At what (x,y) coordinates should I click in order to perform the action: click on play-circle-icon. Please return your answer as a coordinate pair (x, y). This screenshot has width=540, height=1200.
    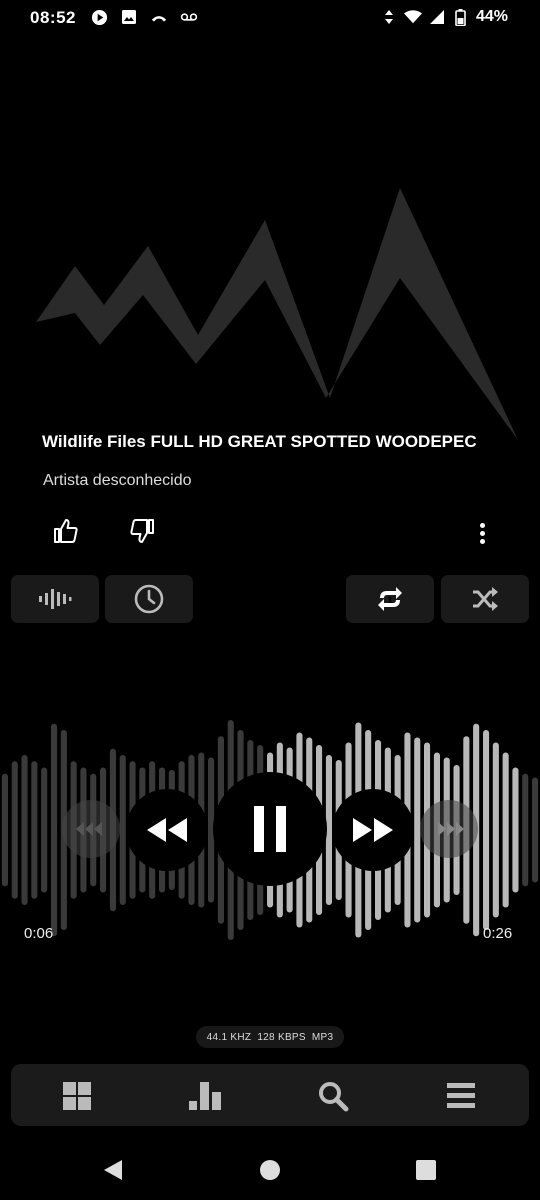
    Looking at the image, I should click on (99, 17).